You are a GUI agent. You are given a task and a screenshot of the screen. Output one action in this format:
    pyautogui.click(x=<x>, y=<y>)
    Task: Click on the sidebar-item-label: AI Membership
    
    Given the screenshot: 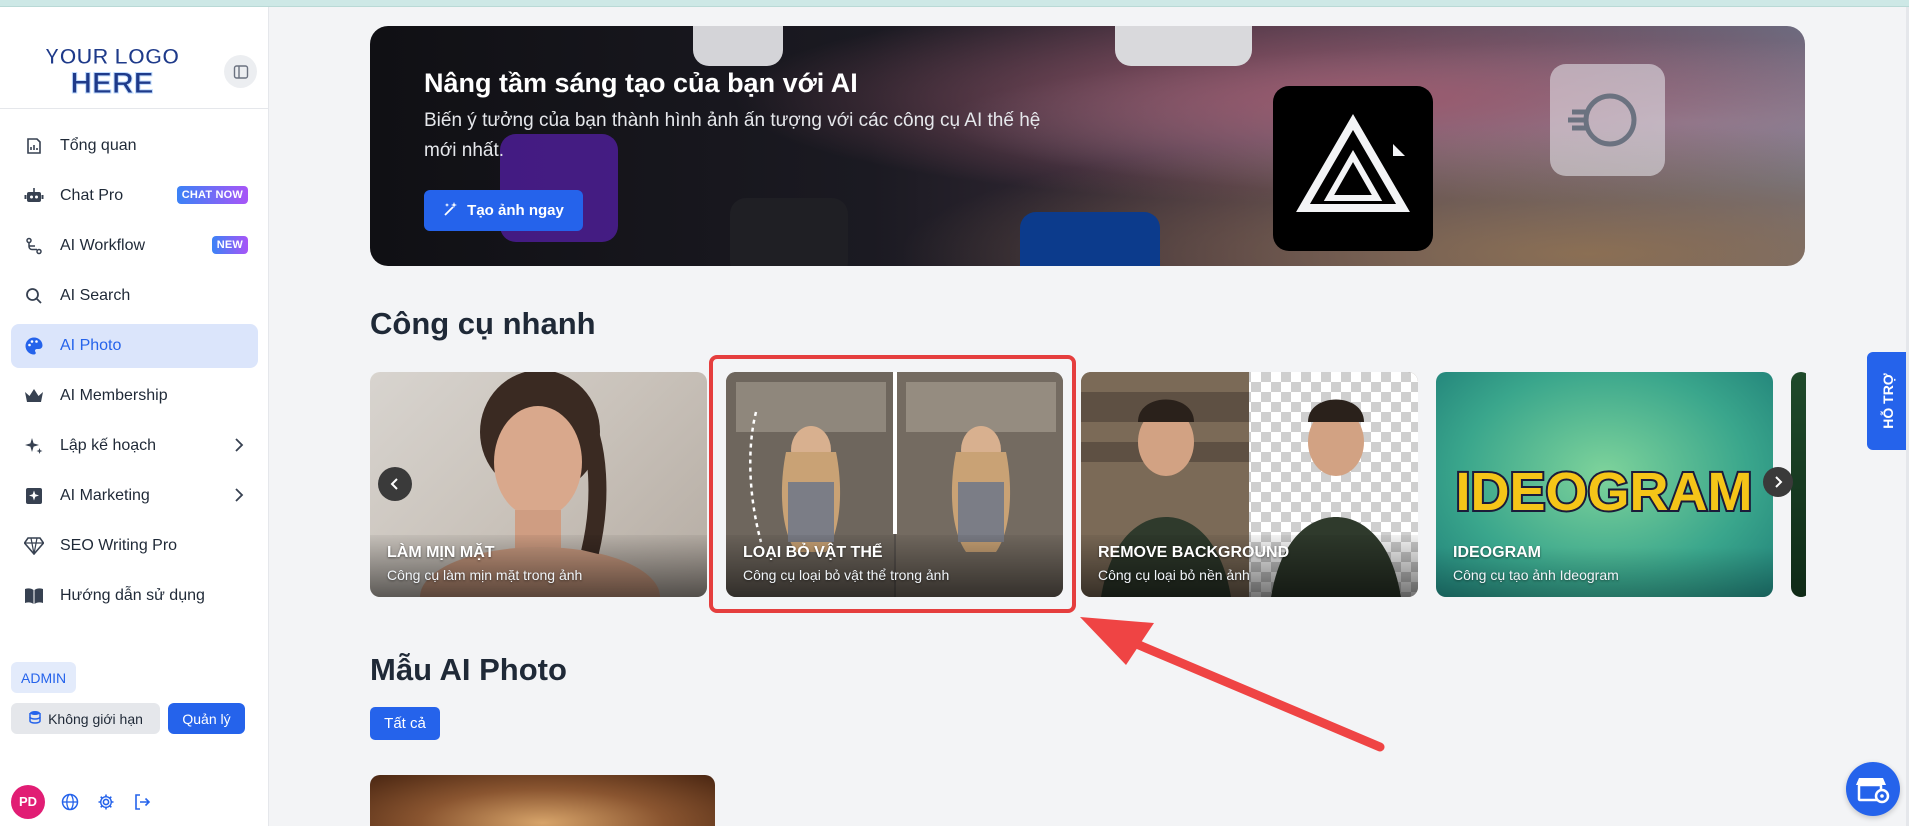 What is the action you would take?
    pyautogui.click(x=114, y=395)
    